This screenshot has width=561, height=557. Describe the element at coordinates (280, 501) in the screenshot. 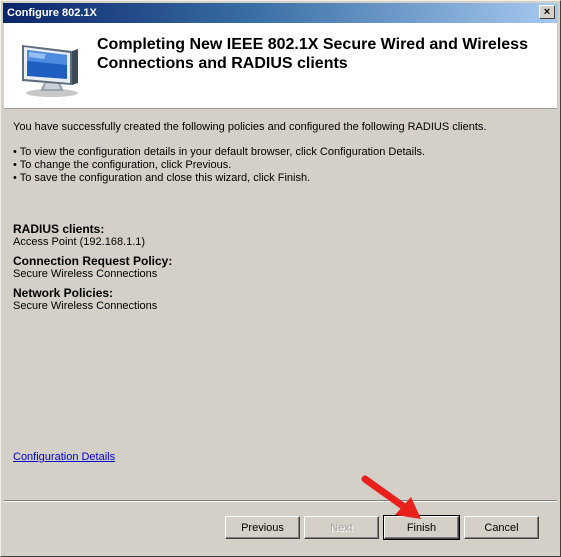

I see `button-separator` at that location.